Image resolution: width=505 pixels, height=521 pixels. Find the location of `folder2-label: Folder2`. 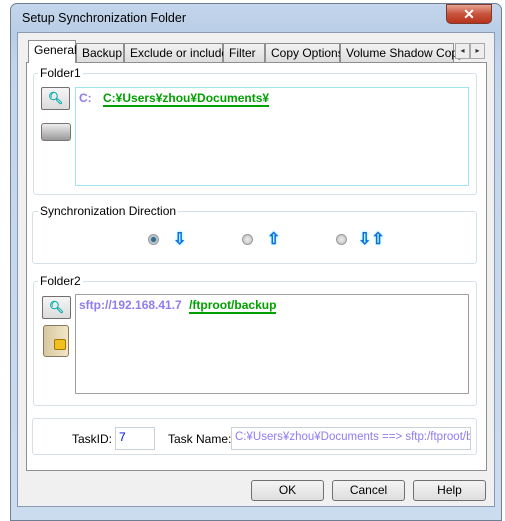

folder2-label: Folder2 is located at coordinates (60, 281).